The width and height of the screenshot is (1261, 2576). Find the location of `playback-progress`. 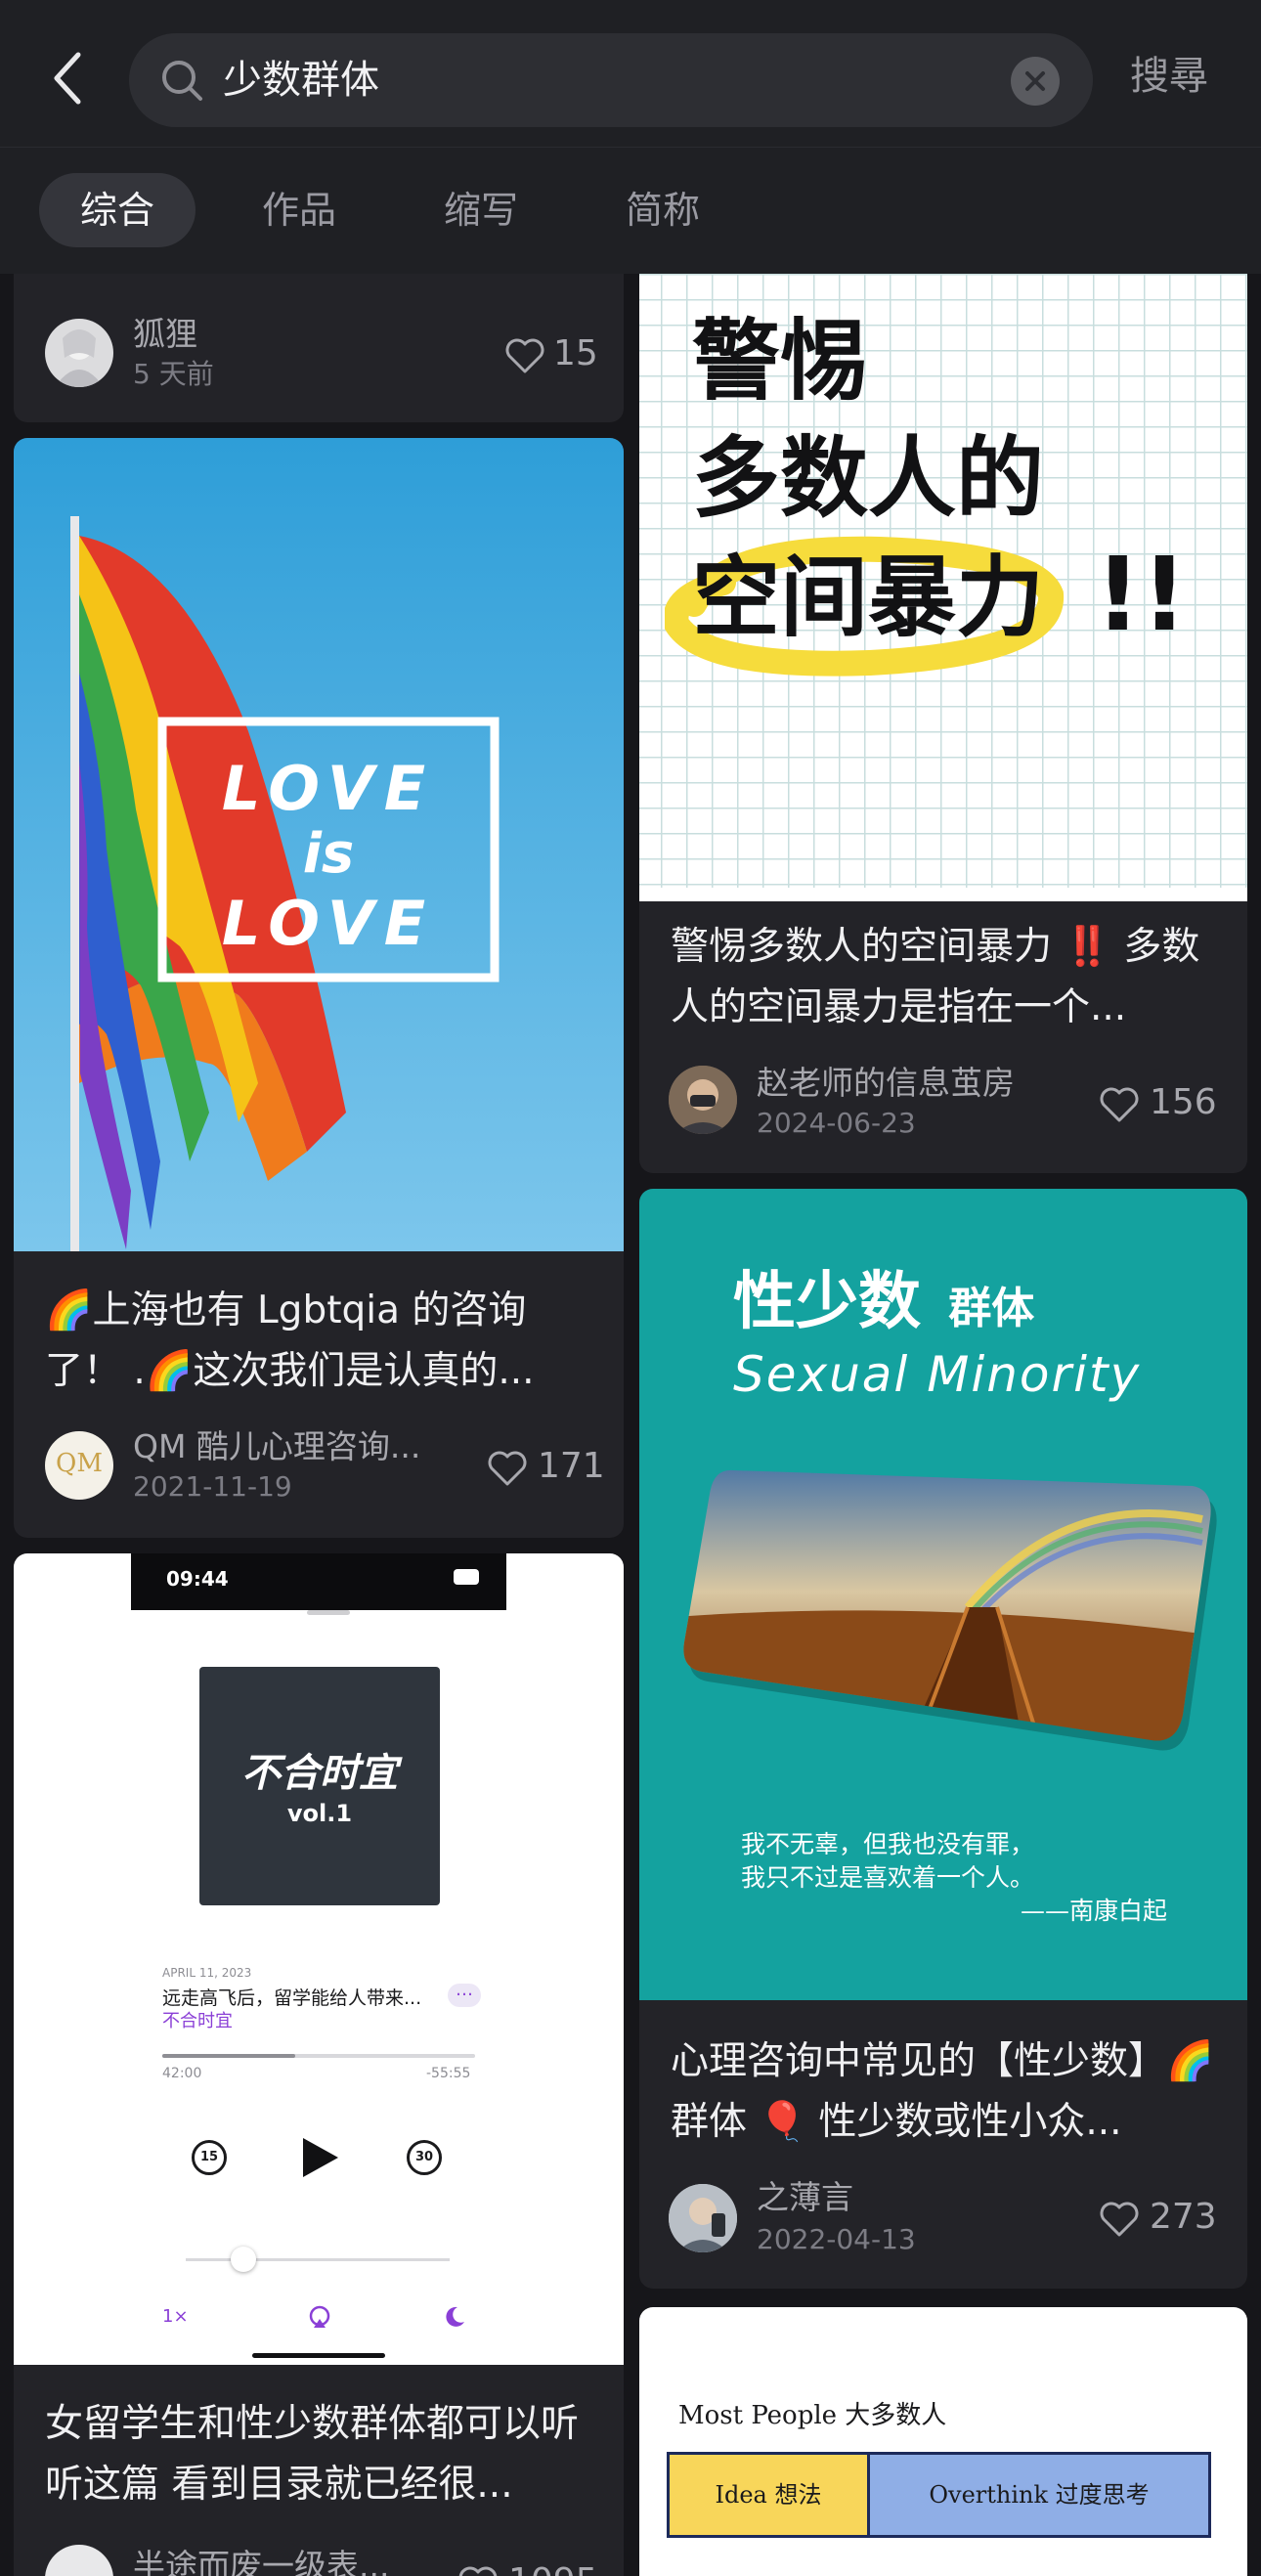

playback-progress is located at coordinates (318, 2056).